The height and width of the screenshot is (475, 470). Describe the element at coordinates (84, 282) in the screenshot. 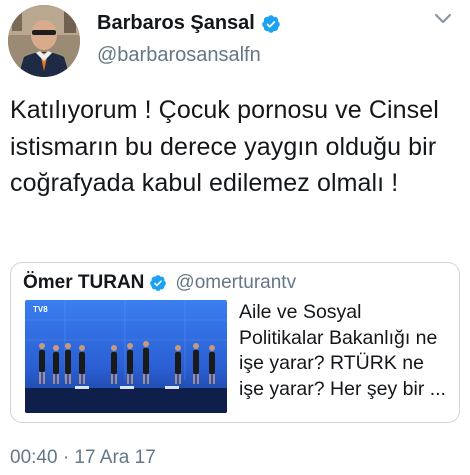

I see `quoted-author-name: Ömer TURAN` at that location.